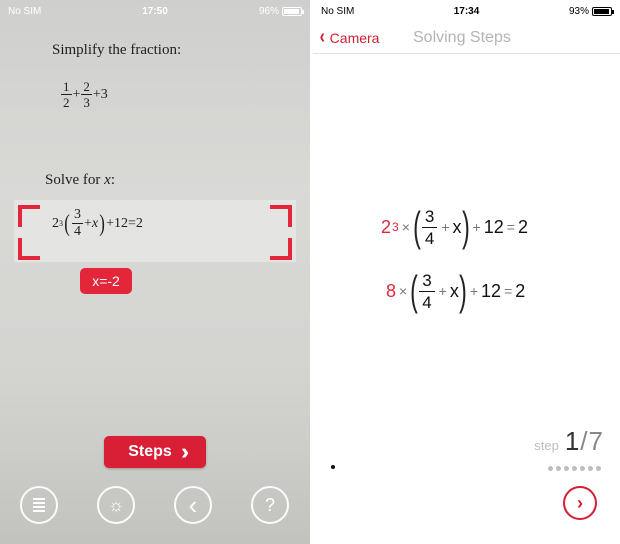 This screenshot has height=544, width=620. I want to click on question-2-title-suffix: :, so click(113, 180).